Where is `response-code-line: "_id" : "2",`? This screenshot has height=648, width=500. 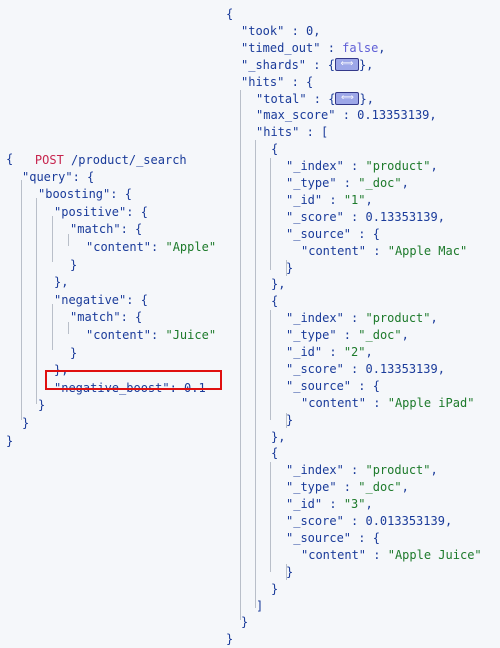
response-code-line: "_id" : "2", is located at coordinates (329, 352).